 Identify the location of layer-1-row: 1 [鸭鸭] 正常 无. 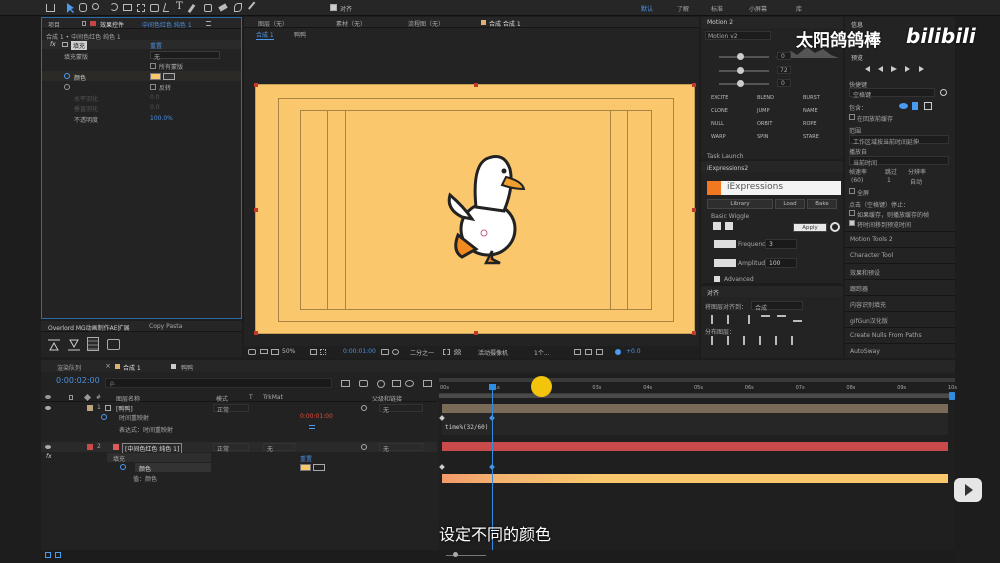
(239, 409).